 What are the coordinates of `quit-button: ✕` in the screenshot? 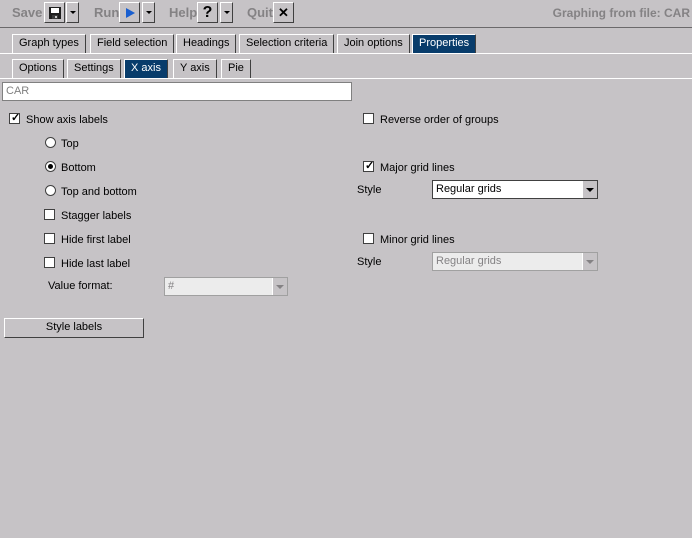 It's located at (283, 12).